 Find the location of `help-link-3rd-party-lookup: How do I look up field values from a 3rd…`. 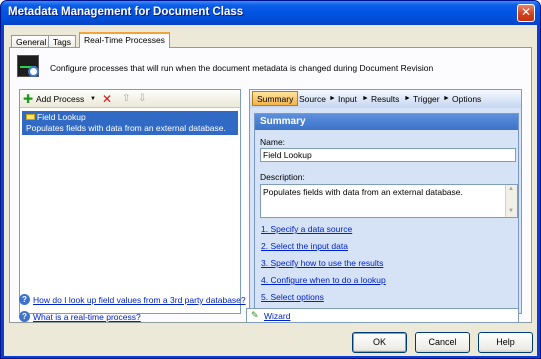

help-link-3rd-party-lookup: How do I look up field values from a 3rd… is located at coordinates (139, 300).